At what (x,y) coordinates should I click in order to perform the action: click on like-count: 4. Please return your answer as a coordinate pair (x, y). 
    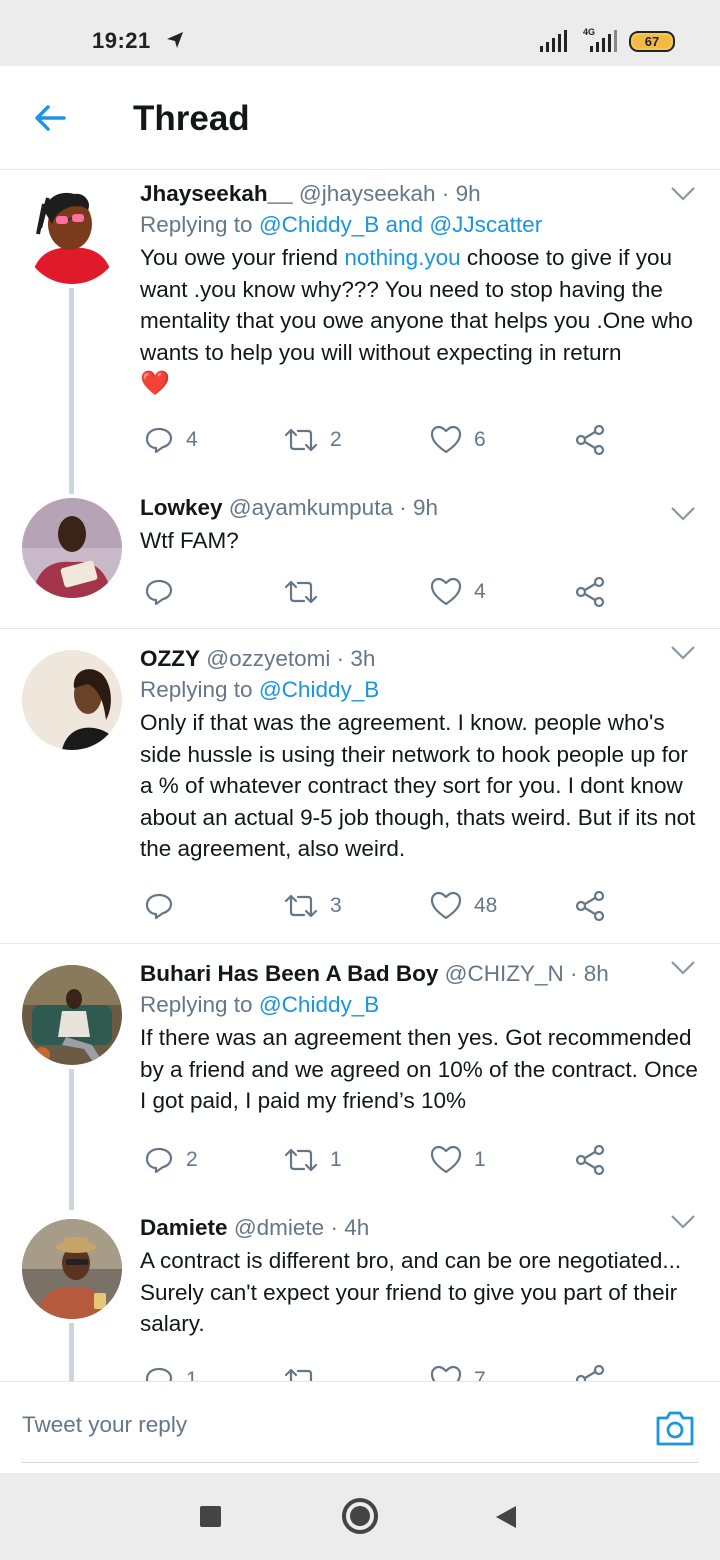
    Looking at the image, I should click on (480, 591).